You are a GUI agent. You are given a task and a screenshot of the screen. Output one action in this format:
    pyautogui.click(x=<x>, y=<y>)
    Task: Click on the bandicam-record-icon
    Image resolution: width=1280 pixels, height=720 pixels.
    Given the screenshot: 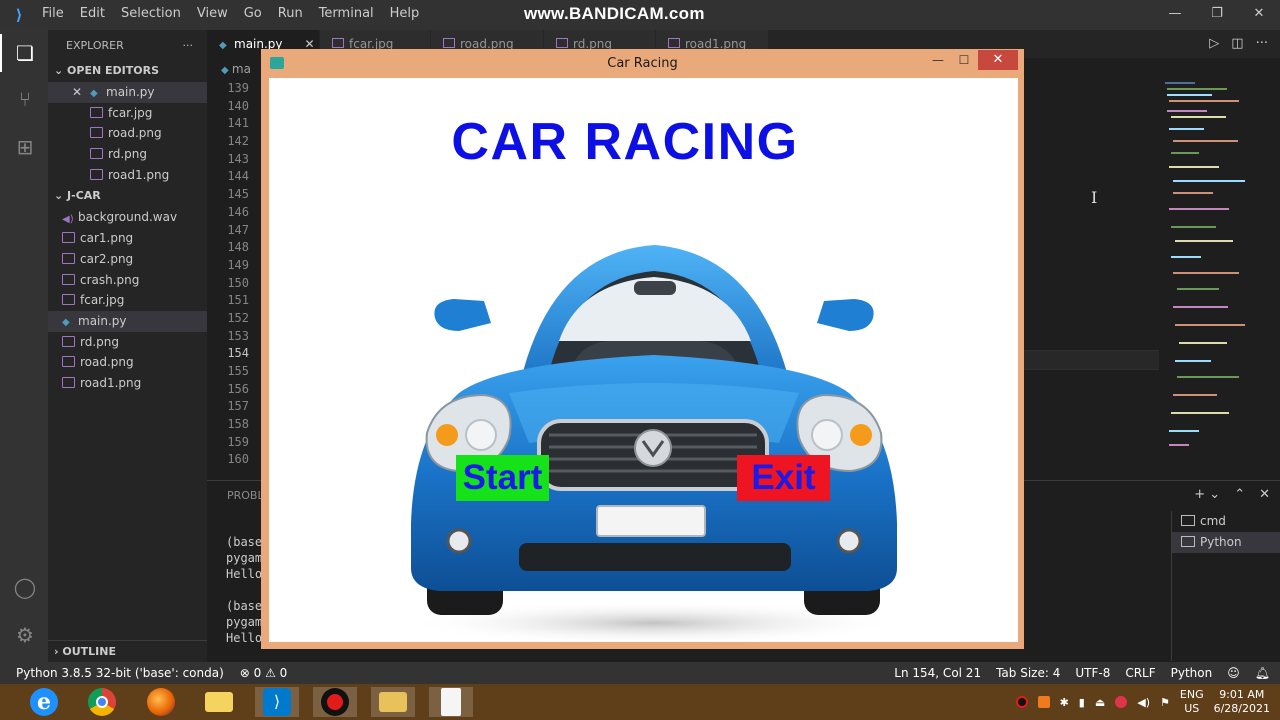 What is the action you would take?
    pyautogui.click(x=335, y=702)
    